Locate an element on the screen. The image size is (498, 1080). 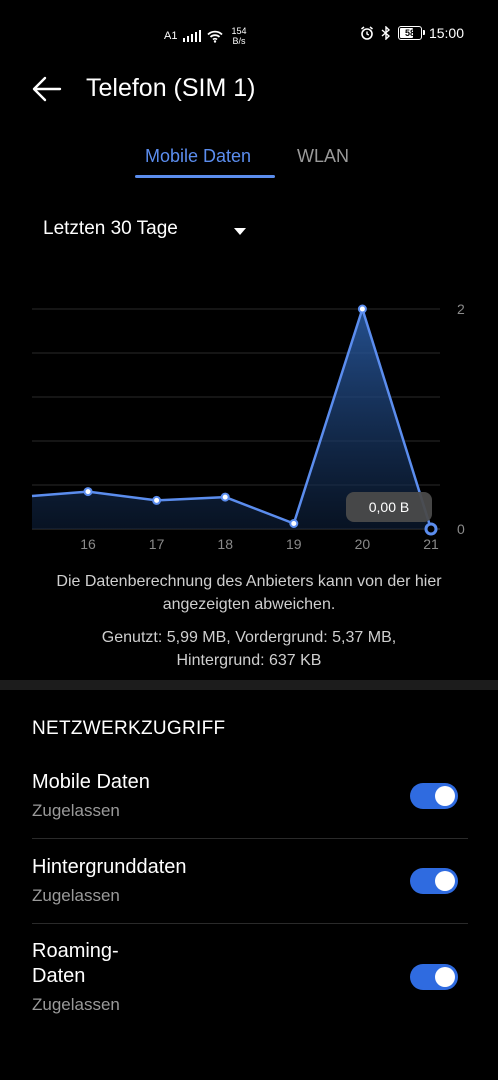
y-tick-label: 2 is located at coordinates (461, 309).